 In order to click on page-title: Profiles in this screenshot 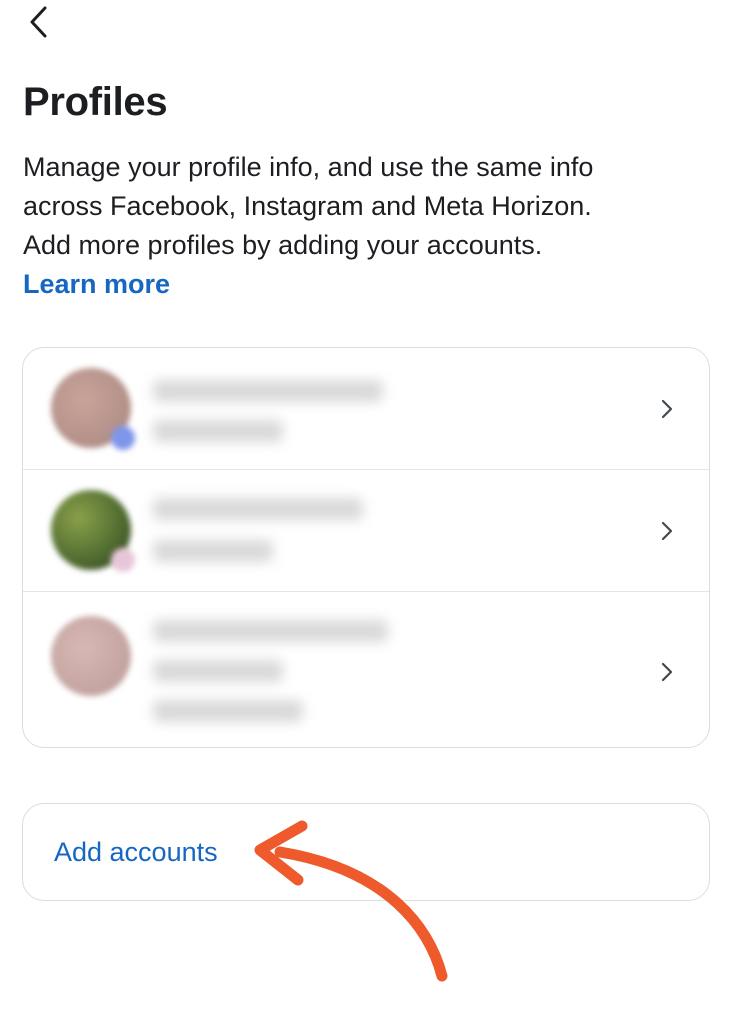, I will do `click(95, 102)`.